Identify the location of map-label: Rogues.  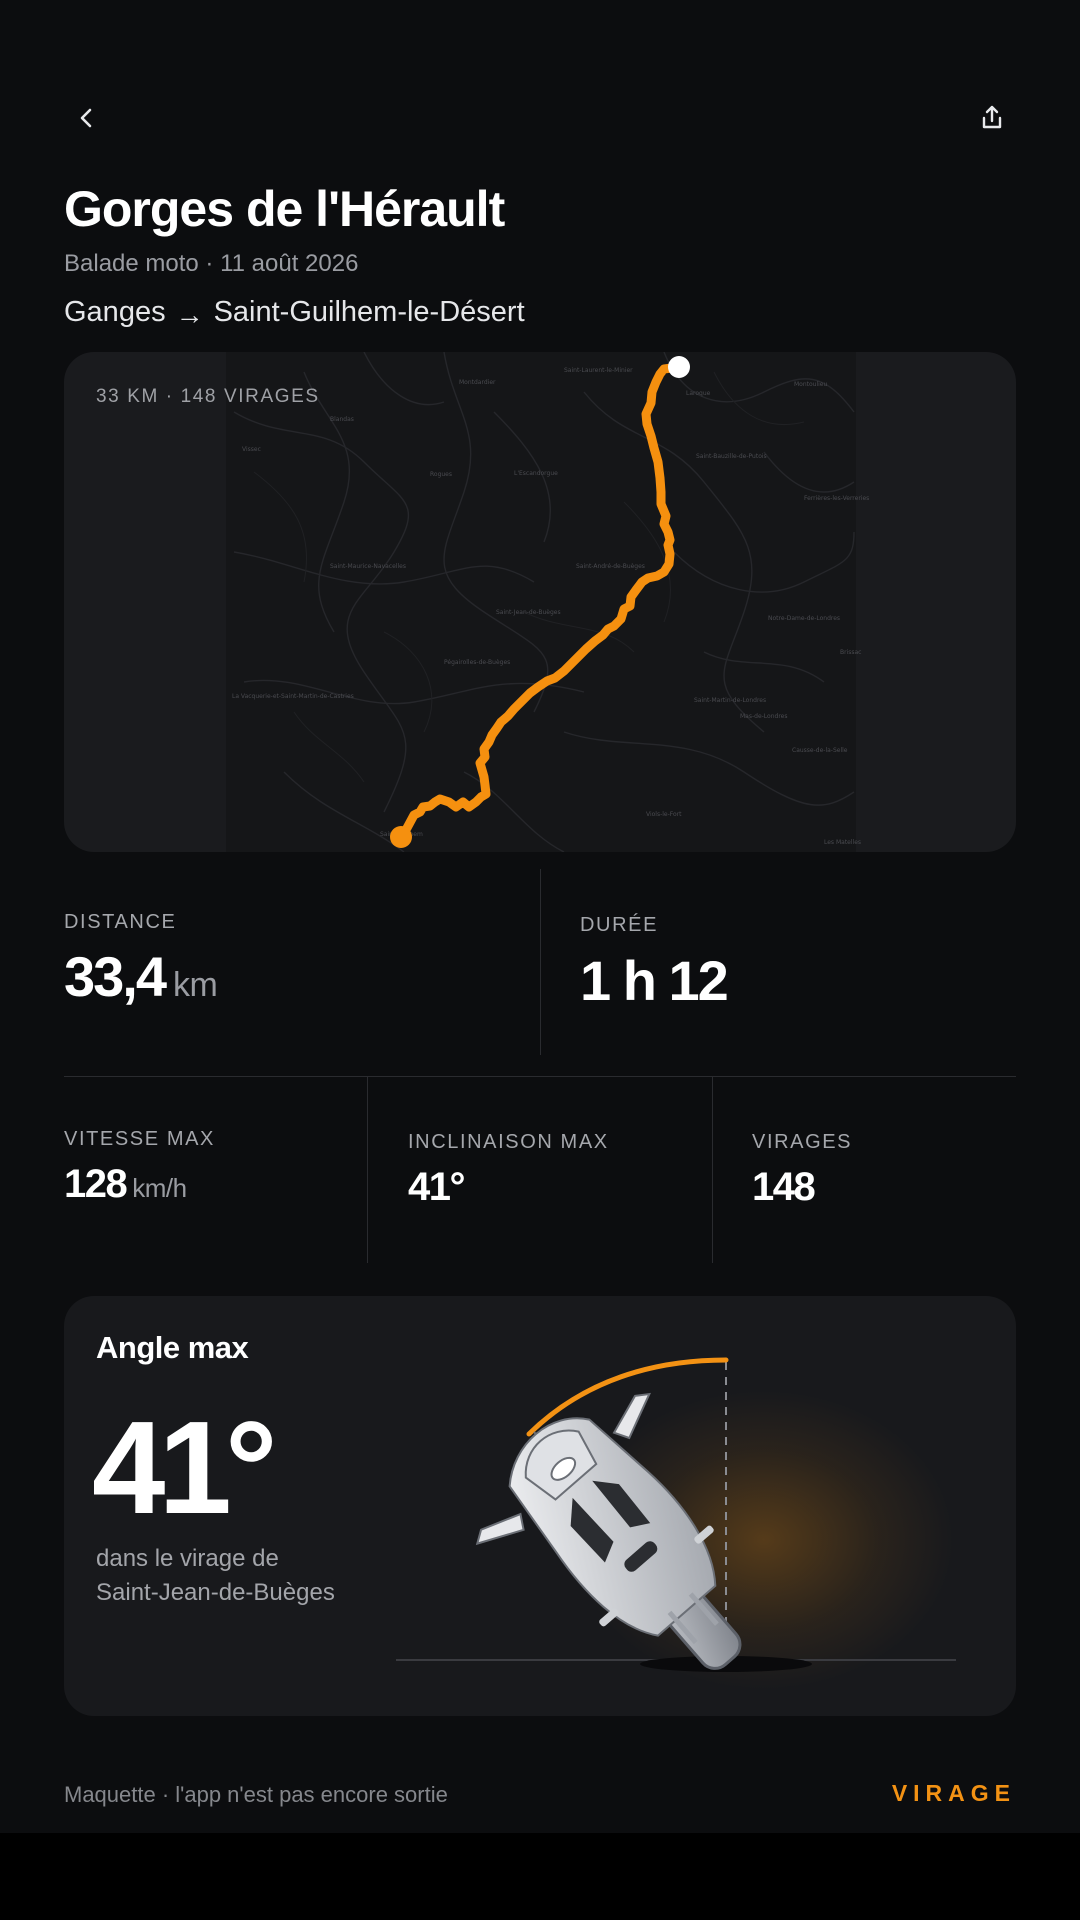
(441, 474).